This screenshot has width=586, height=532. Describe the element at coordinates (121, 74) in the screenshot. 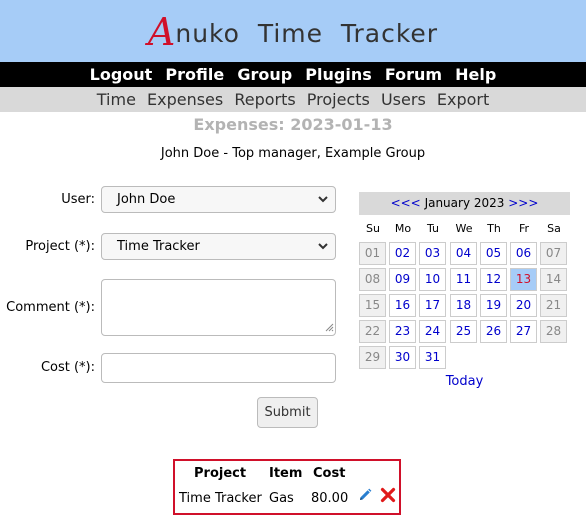

I see `menu-logout: Logout` at that location.